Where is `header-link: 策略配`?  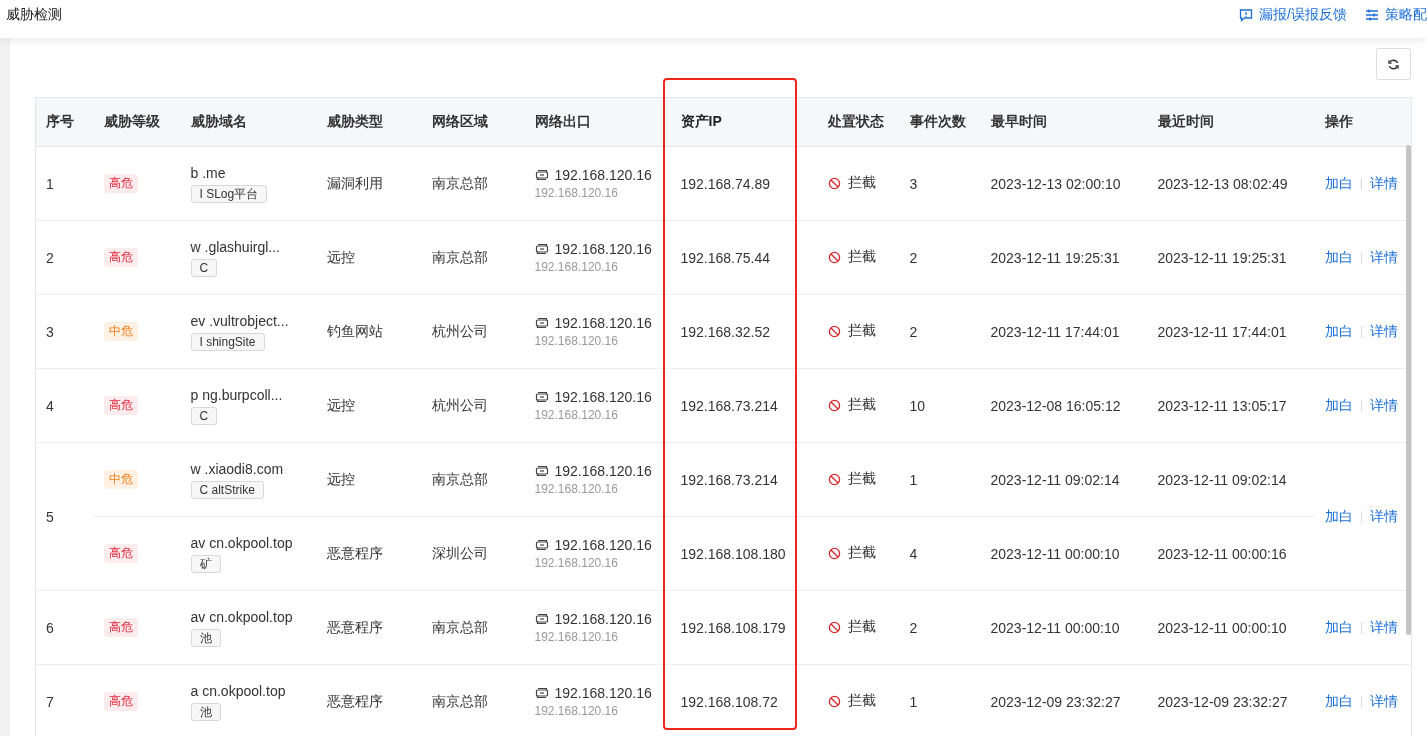
header-link: 策略配 is located at coordinates (1396, 15).